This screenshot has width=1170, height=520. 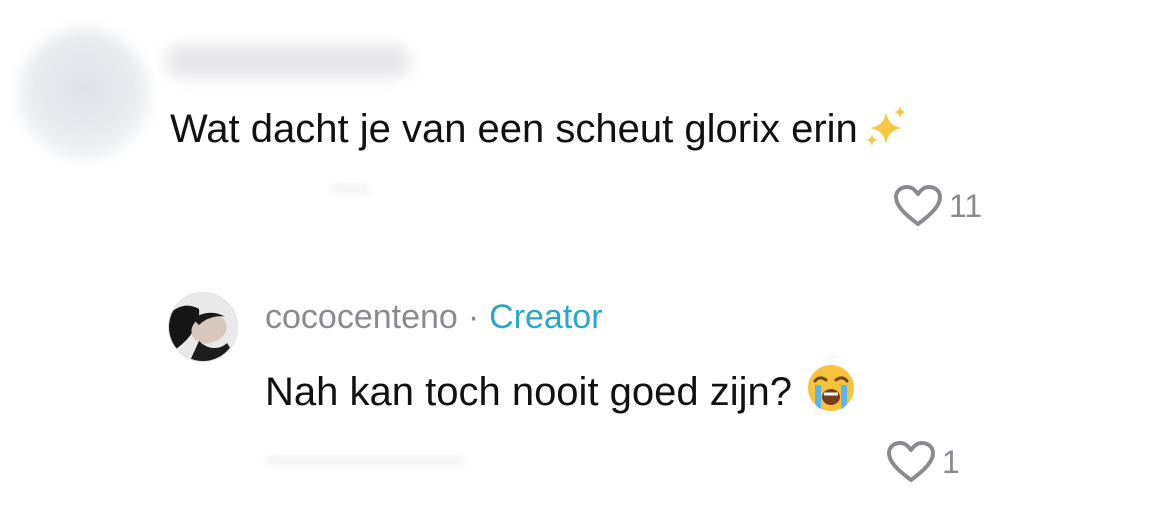 I want to click on avatar, so click(x=84, y=94).